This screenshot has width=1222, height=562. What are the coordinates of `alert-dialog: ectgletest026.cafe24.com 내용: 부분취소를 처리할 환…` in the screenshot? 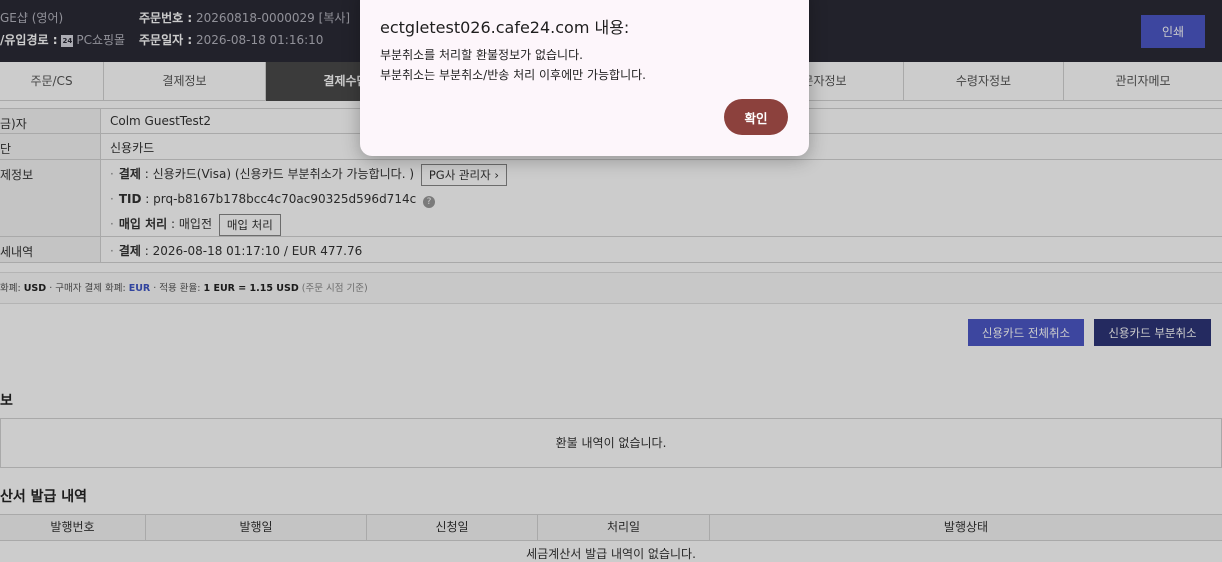 It's located at (584, 78).